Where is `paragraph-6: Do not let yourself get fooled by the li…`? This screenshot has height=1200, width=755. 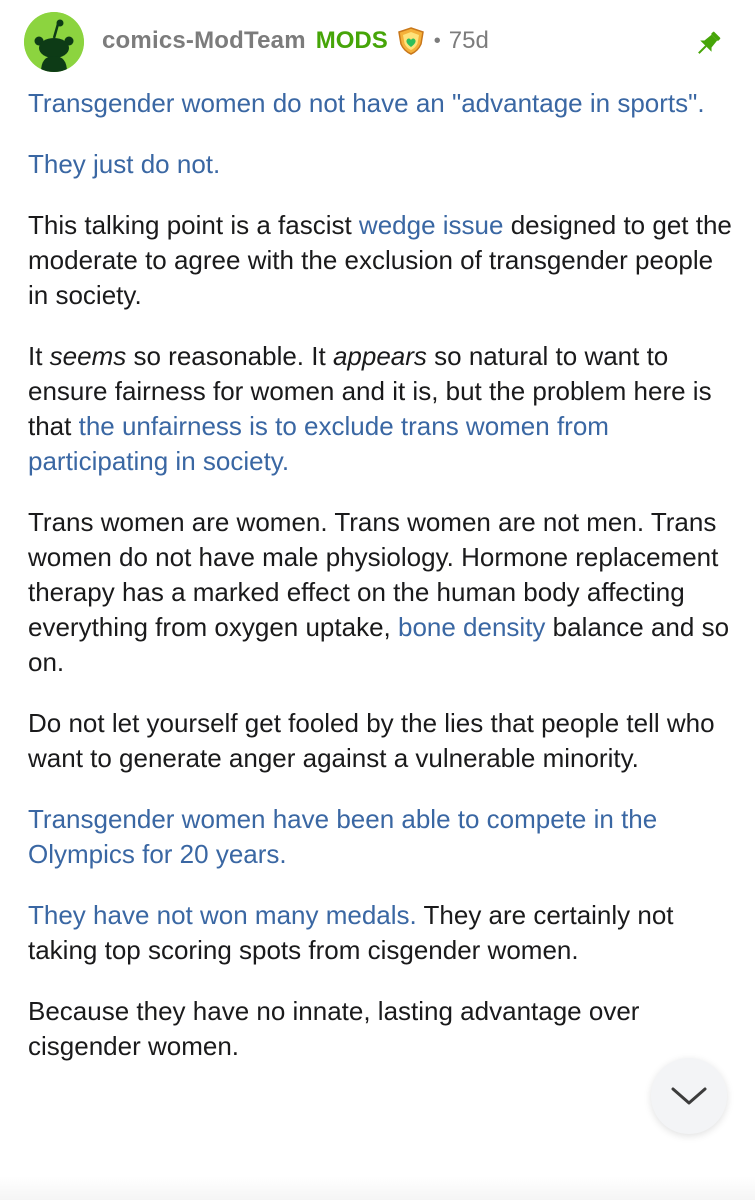
paragraph-6: Do not let yourself get fooled by the li… is located at coordinates (380, 741).